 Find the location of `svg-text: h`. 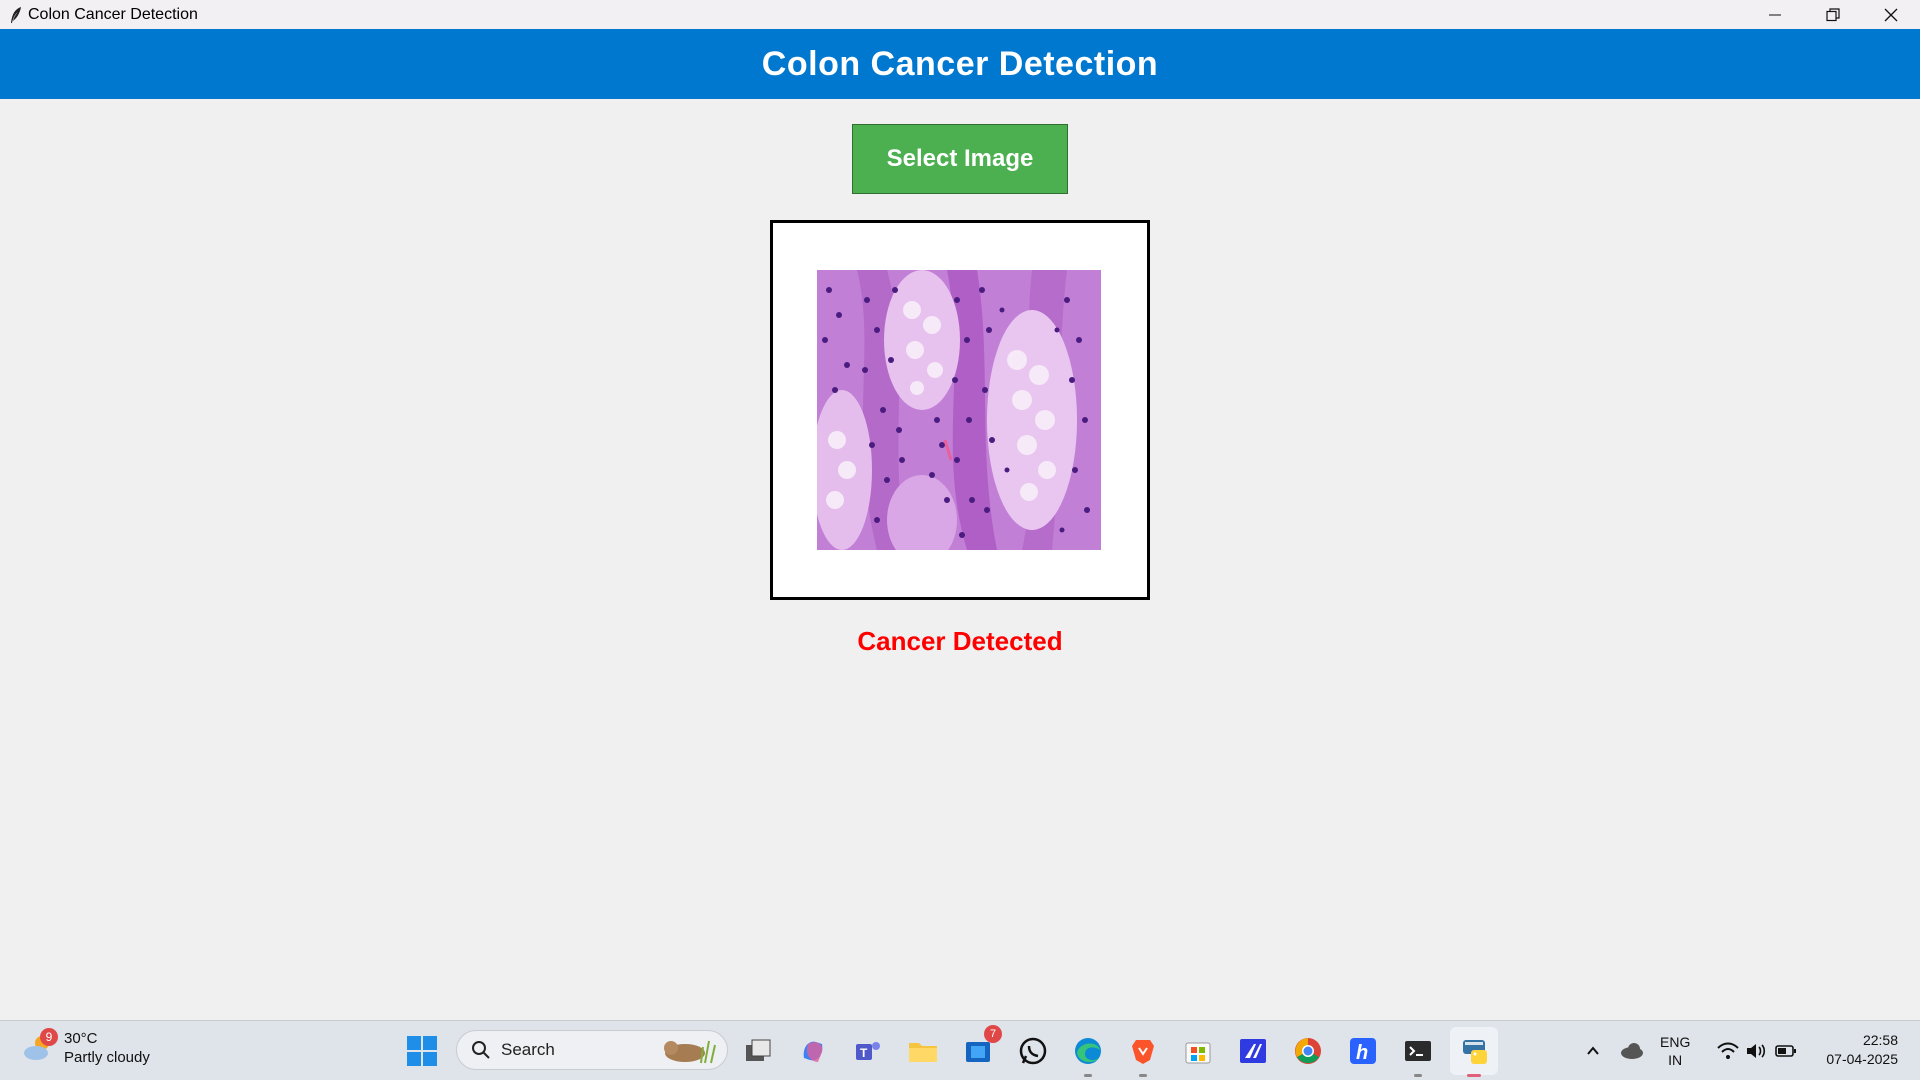

svg-text: h is located at coordinates (1362, 1053).